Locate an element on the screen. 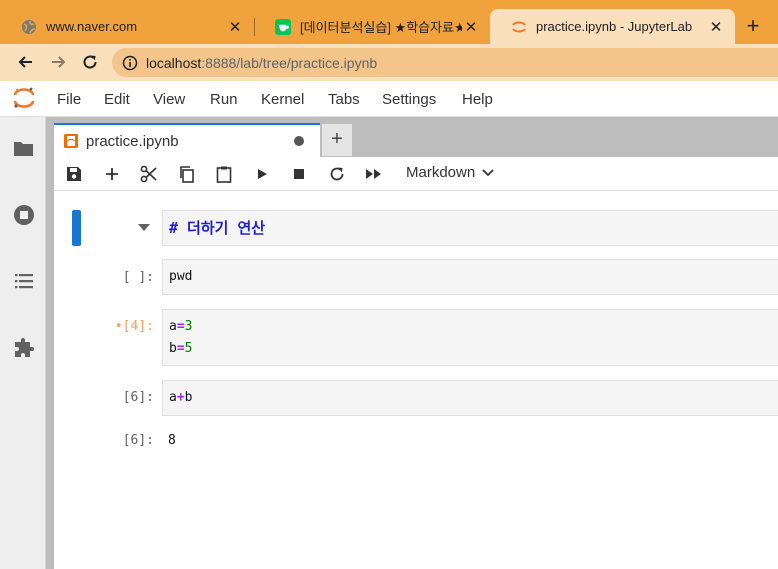 This screenshot has height=569, width=778. collapse-heading-icon is located at coordinates (144, 228).